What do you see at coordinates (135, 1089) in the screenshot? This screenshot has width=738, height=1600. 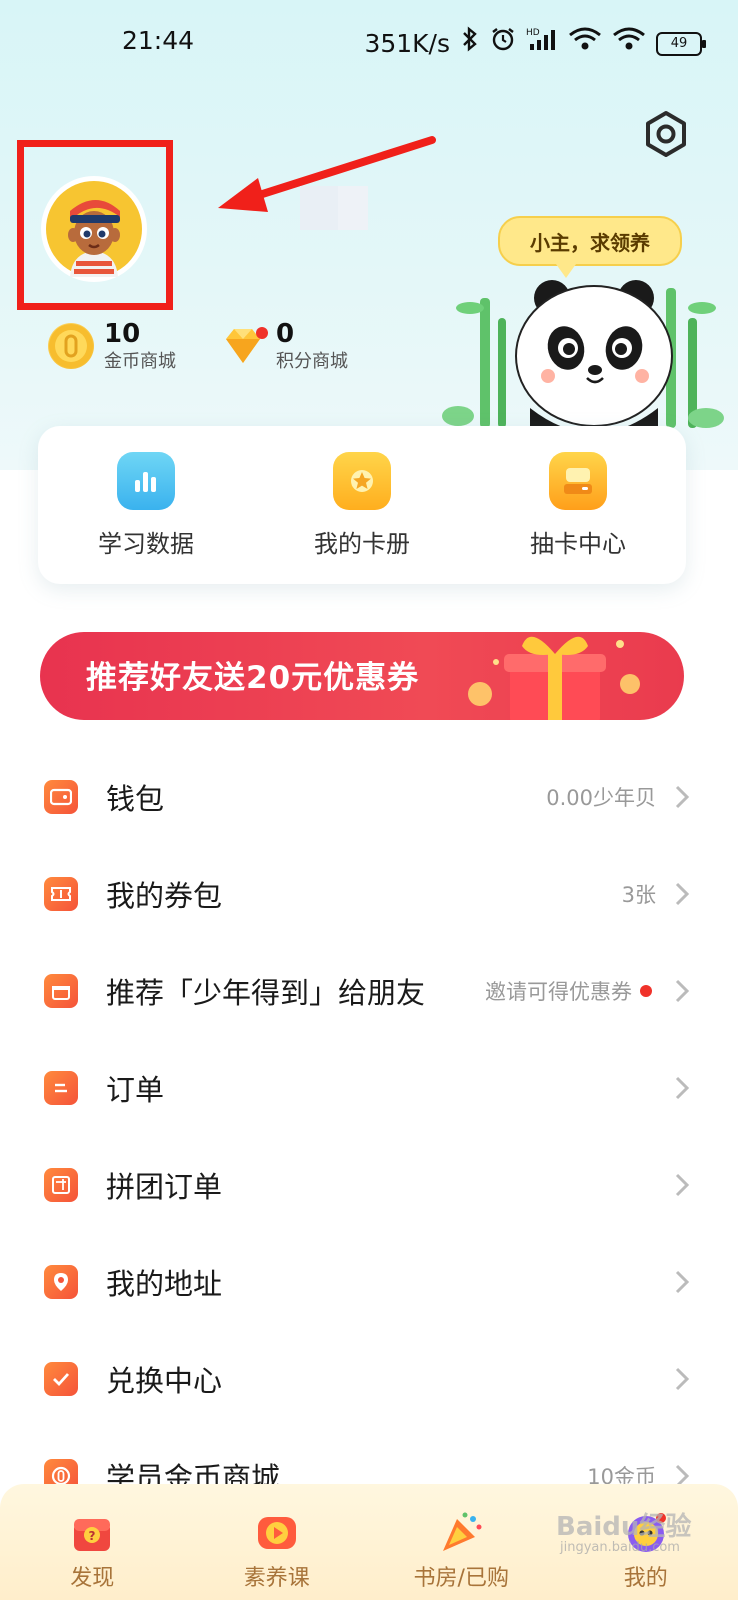 I see `menu-label: 订单` at bounding box center [135, 1089].